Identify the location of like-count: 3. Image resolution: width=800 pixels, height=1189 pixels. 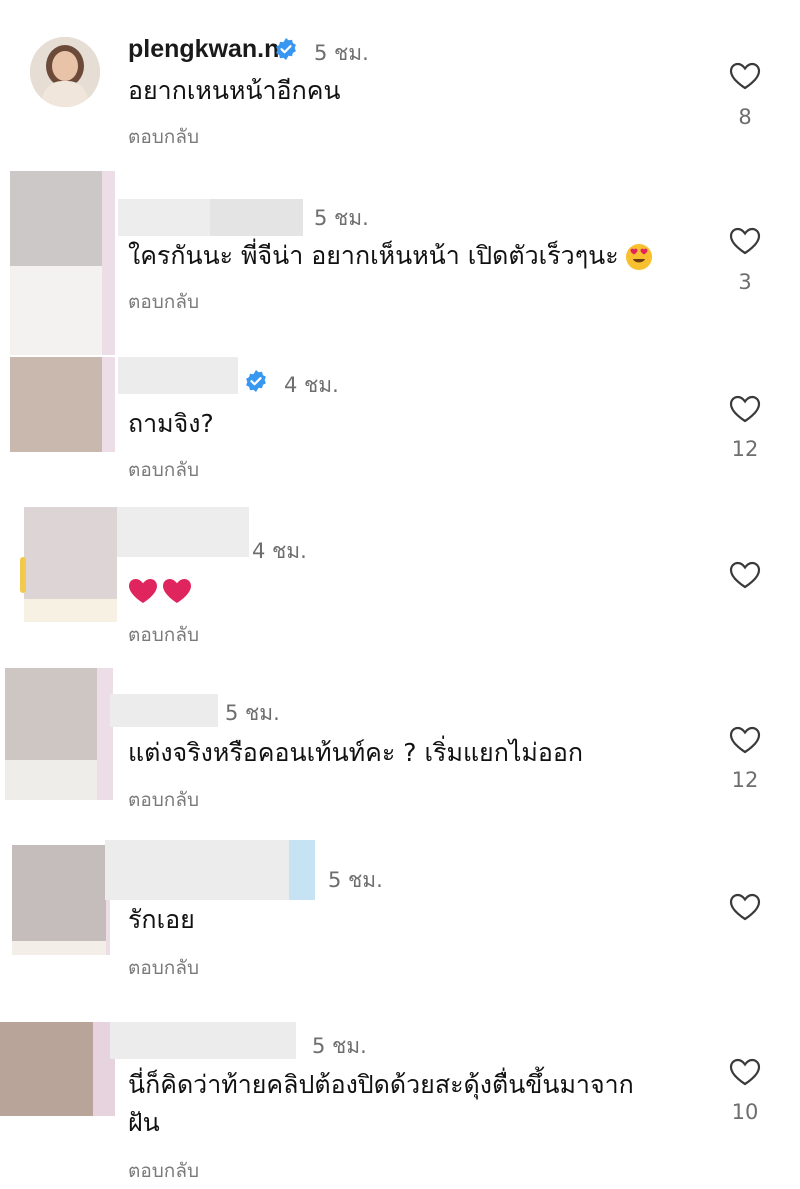
(745, 282).